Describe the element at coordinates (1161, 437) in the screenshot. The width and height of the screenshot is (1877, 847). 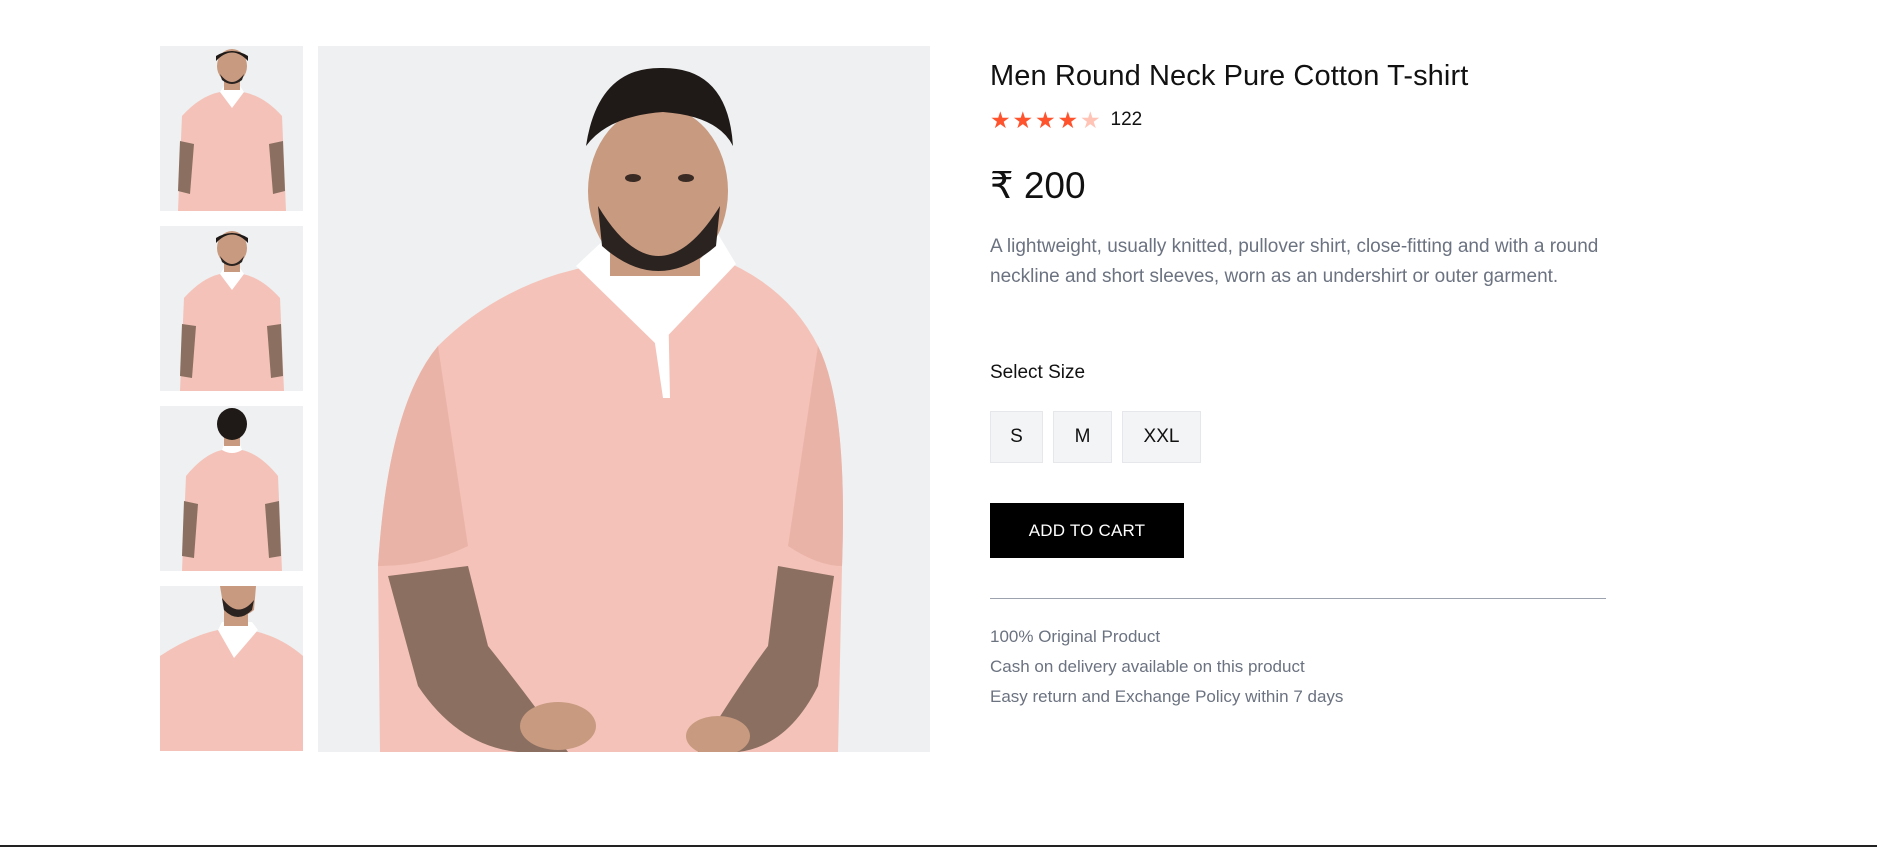
I see `size-option-xxl: XXL` at that location.